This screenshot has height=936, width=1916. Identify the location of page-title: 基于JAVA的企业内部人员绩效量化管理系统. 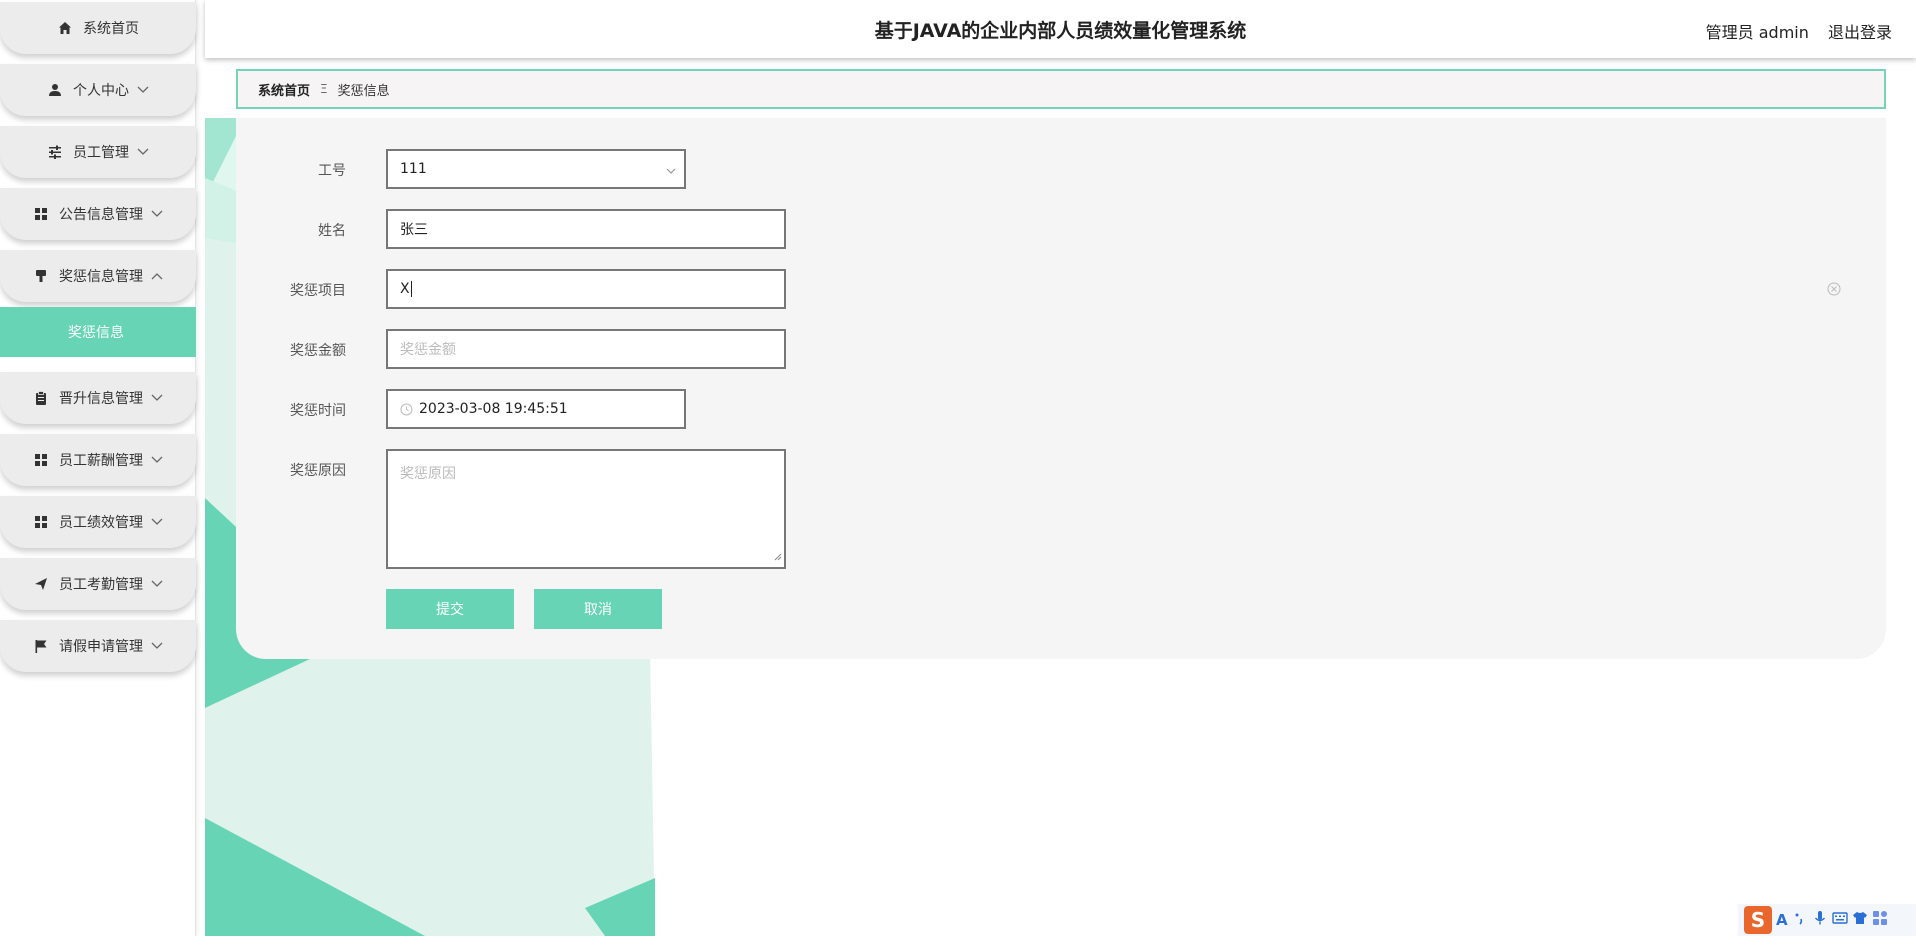
(1060, 30).